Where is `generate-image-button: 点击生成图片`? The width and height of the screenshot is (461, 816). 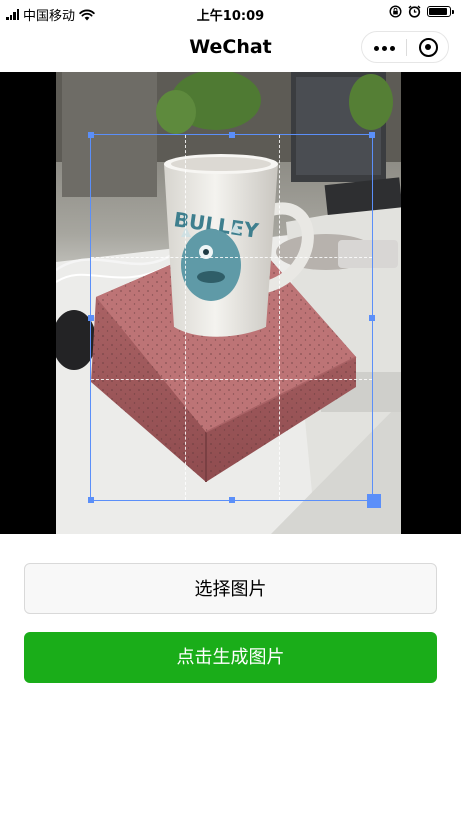 generate-image-button: 点击生成图片 is located at coordinates (230, 657).